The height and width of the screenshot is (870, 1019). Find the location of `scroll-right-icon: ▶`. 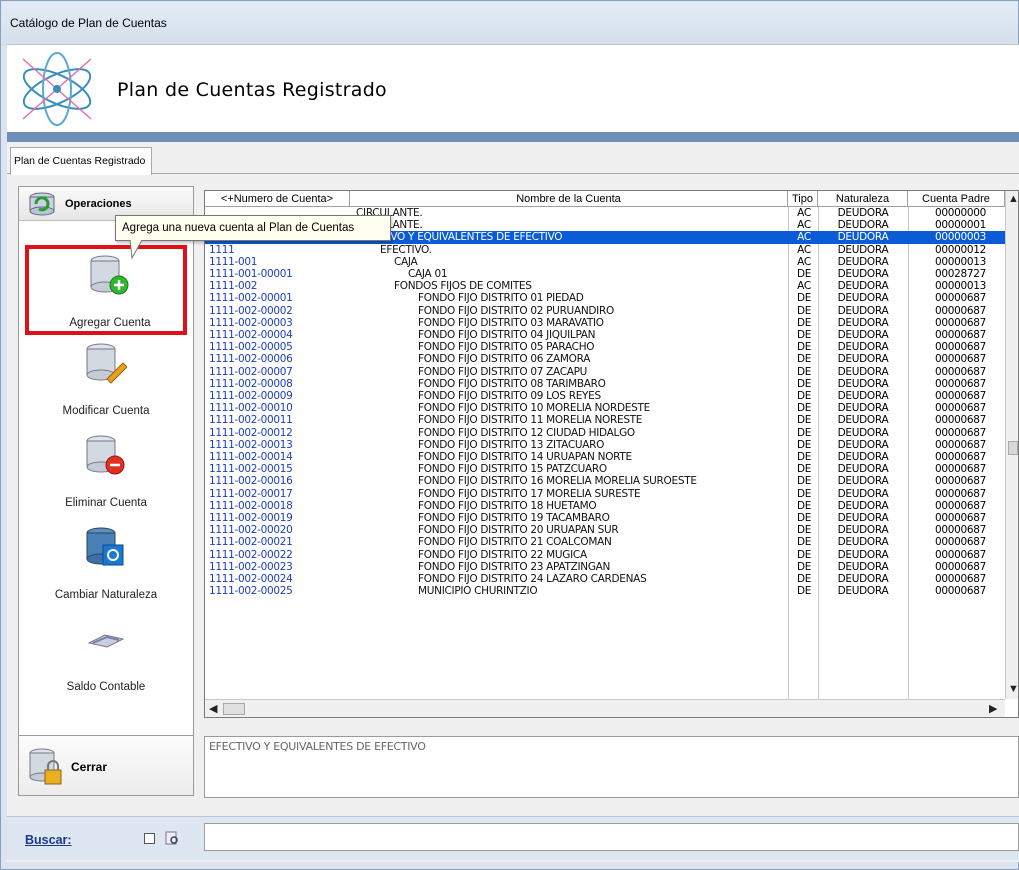

scroll-right-icon: ▶ is located at coordinates (993, 708).